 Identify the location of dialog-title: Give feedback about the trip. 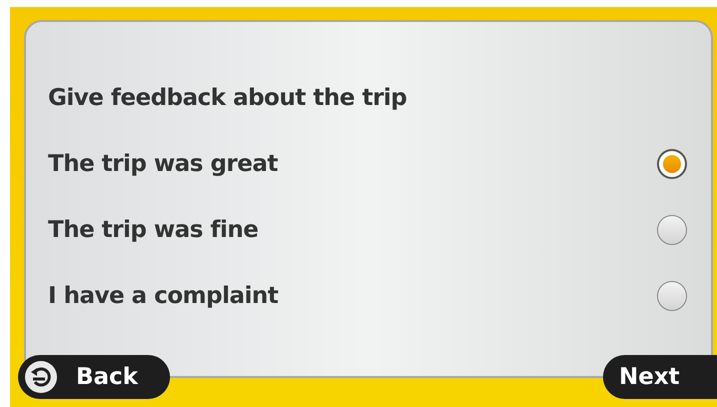
(228, 98).